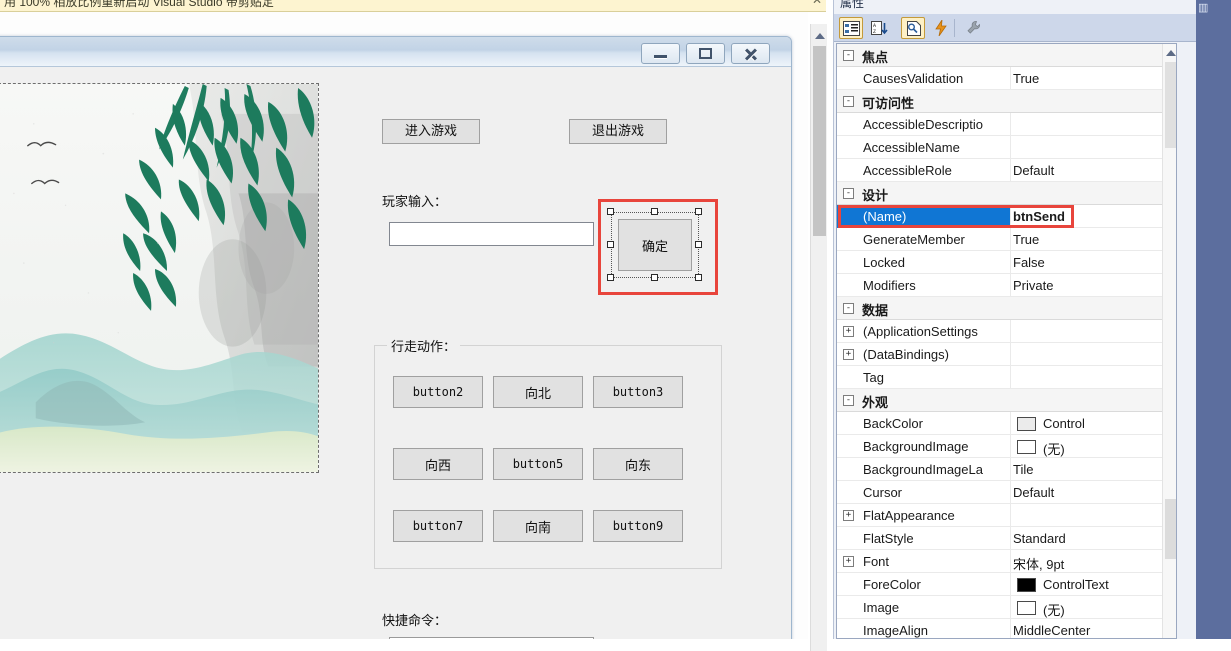  What do you see at coordinates (1006, 78) in the screenshot?
I see `property-row-causesvalidation: CausesValidation True` at bounding box center [1006, 78].